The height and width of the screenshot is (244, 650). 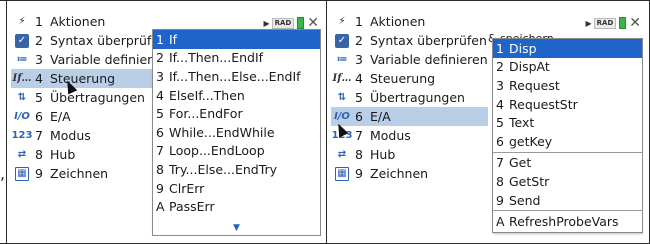 I want to click on frame-top-border, so click(x=325, y=0).